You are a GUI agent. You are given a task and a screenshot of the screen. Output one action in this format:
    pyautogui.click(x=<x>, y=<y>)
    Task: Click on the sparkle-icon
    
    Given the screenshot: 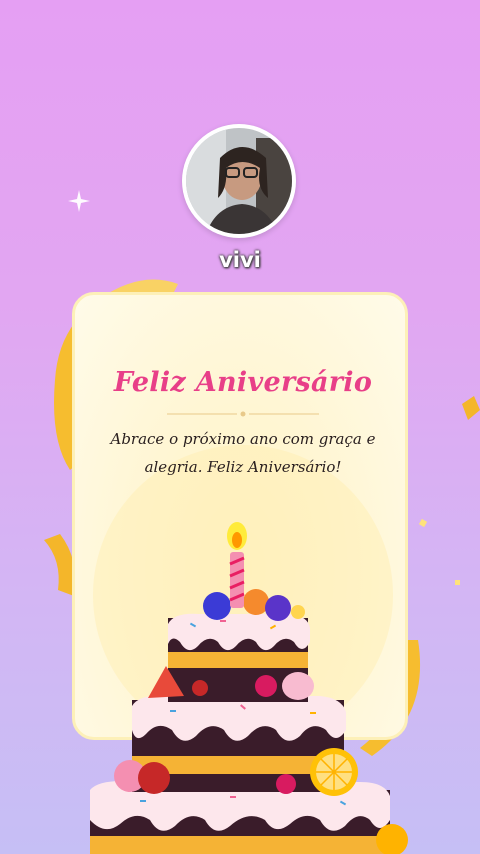 What is the action you would take?
    pyautogui.click(x=79, y=201)
    